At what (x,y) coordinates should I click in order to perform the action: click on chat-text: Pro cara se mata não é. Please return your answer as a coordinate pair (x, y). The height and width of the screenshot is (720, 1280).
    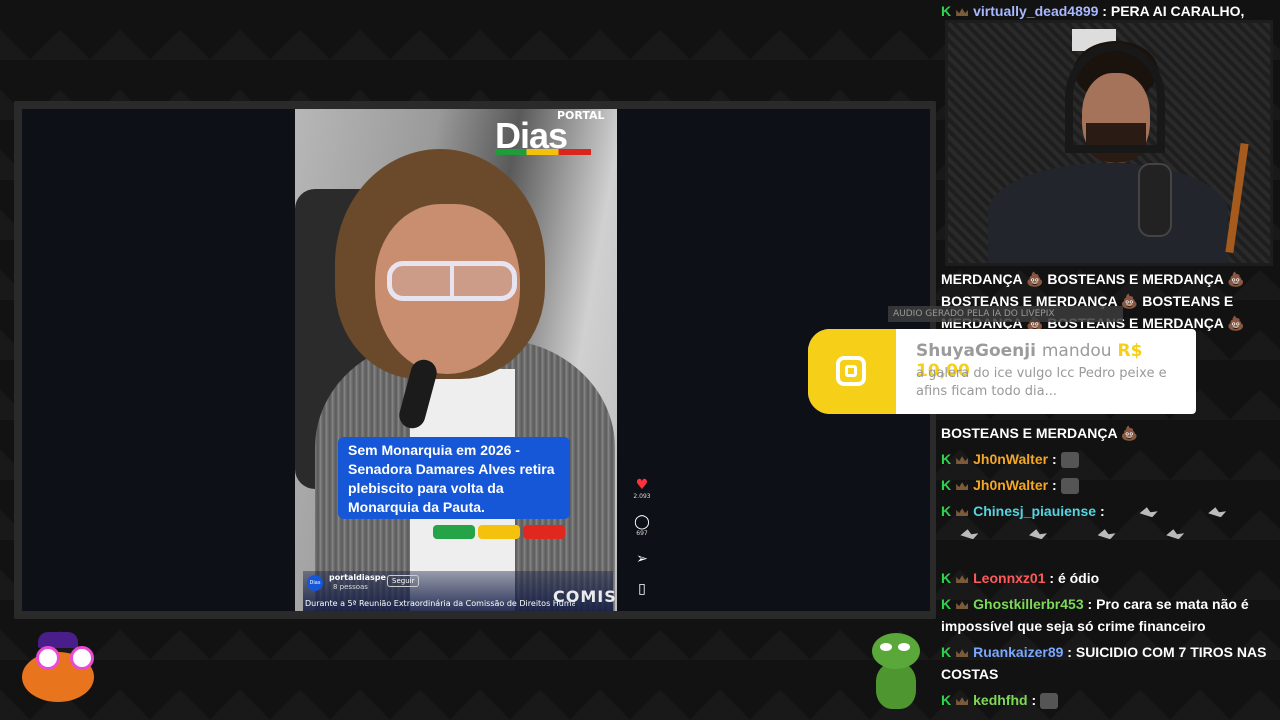
    Looking at the image, I should click on (1172, 604).